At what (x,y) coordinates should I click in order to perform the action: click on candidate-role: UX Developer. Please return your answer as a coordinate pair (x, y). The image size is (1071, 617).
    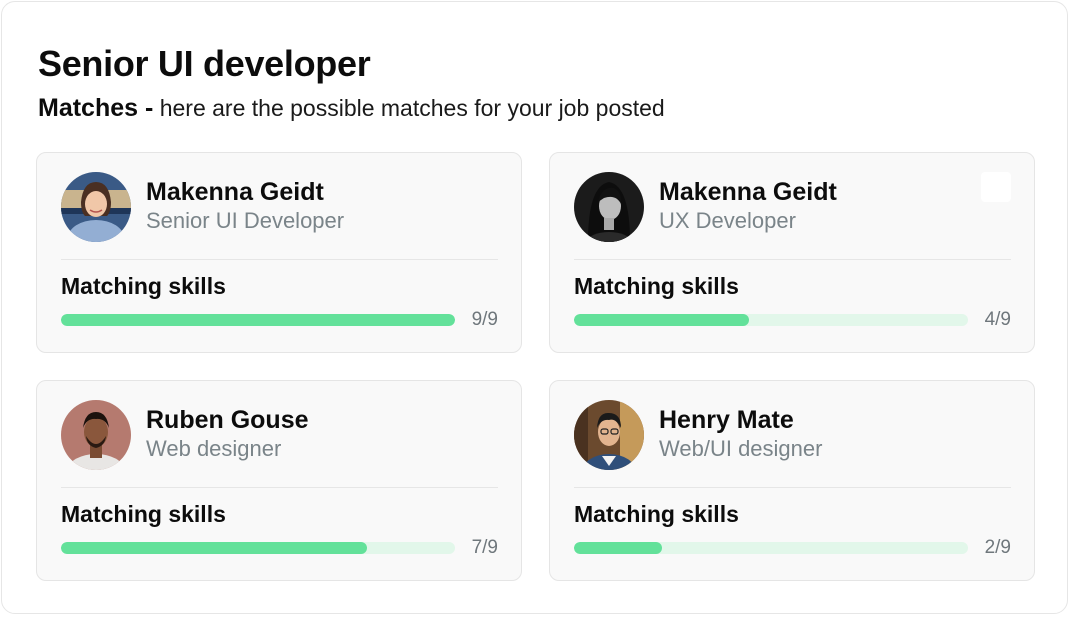
    Looking at the image, I should click on (727, 220).